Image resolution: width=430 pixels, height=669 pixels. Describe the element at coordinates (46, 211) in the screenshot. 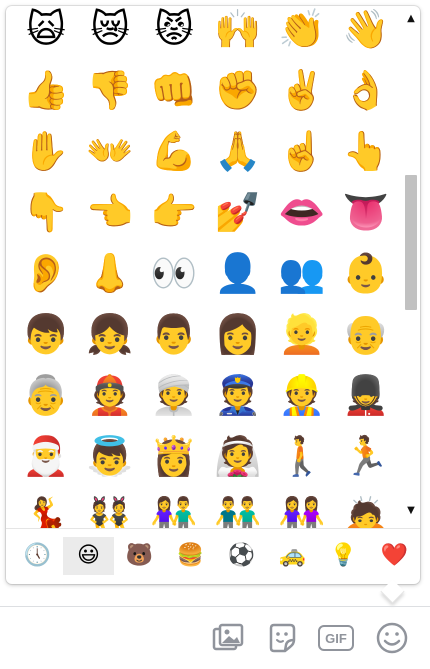

I see `emoji-cell: 👇` at that location.